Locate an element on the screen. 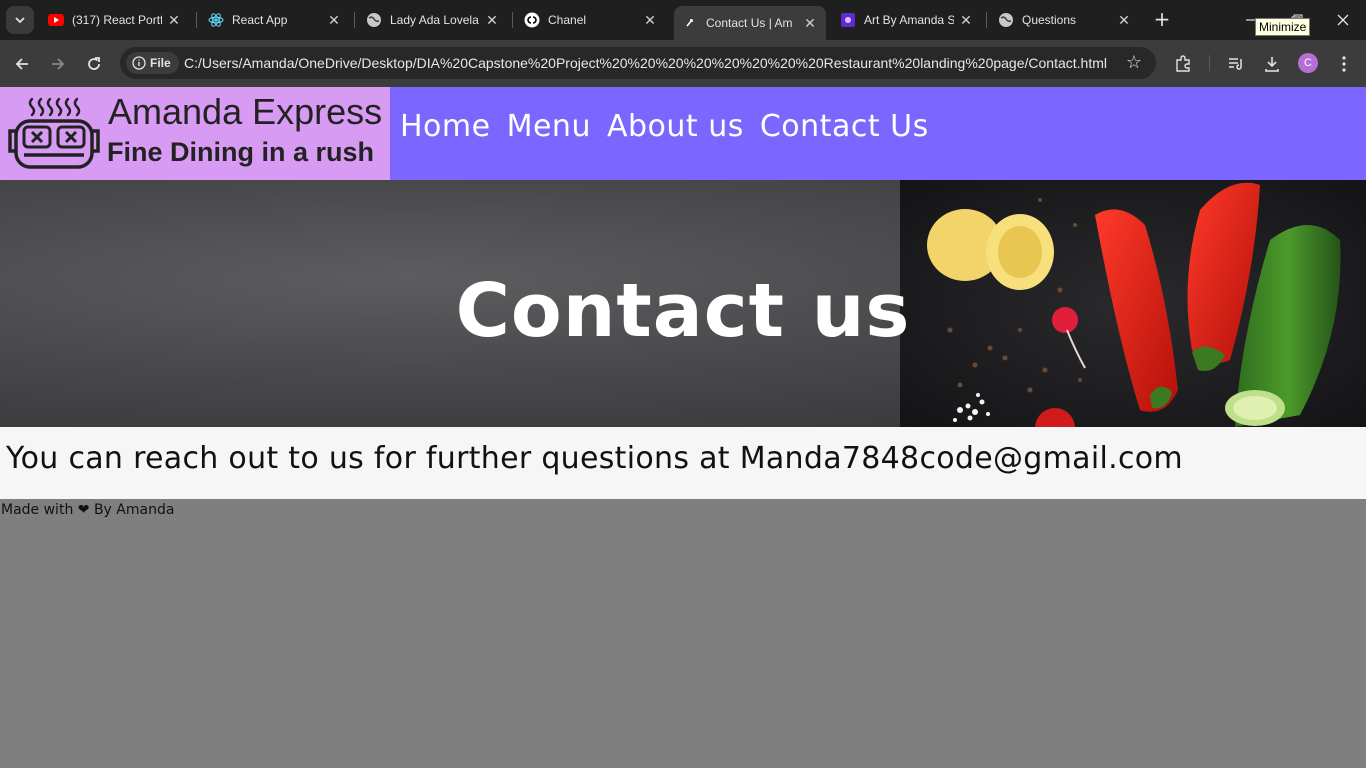  site-info-chip: File is located at coordinates (152, 63).